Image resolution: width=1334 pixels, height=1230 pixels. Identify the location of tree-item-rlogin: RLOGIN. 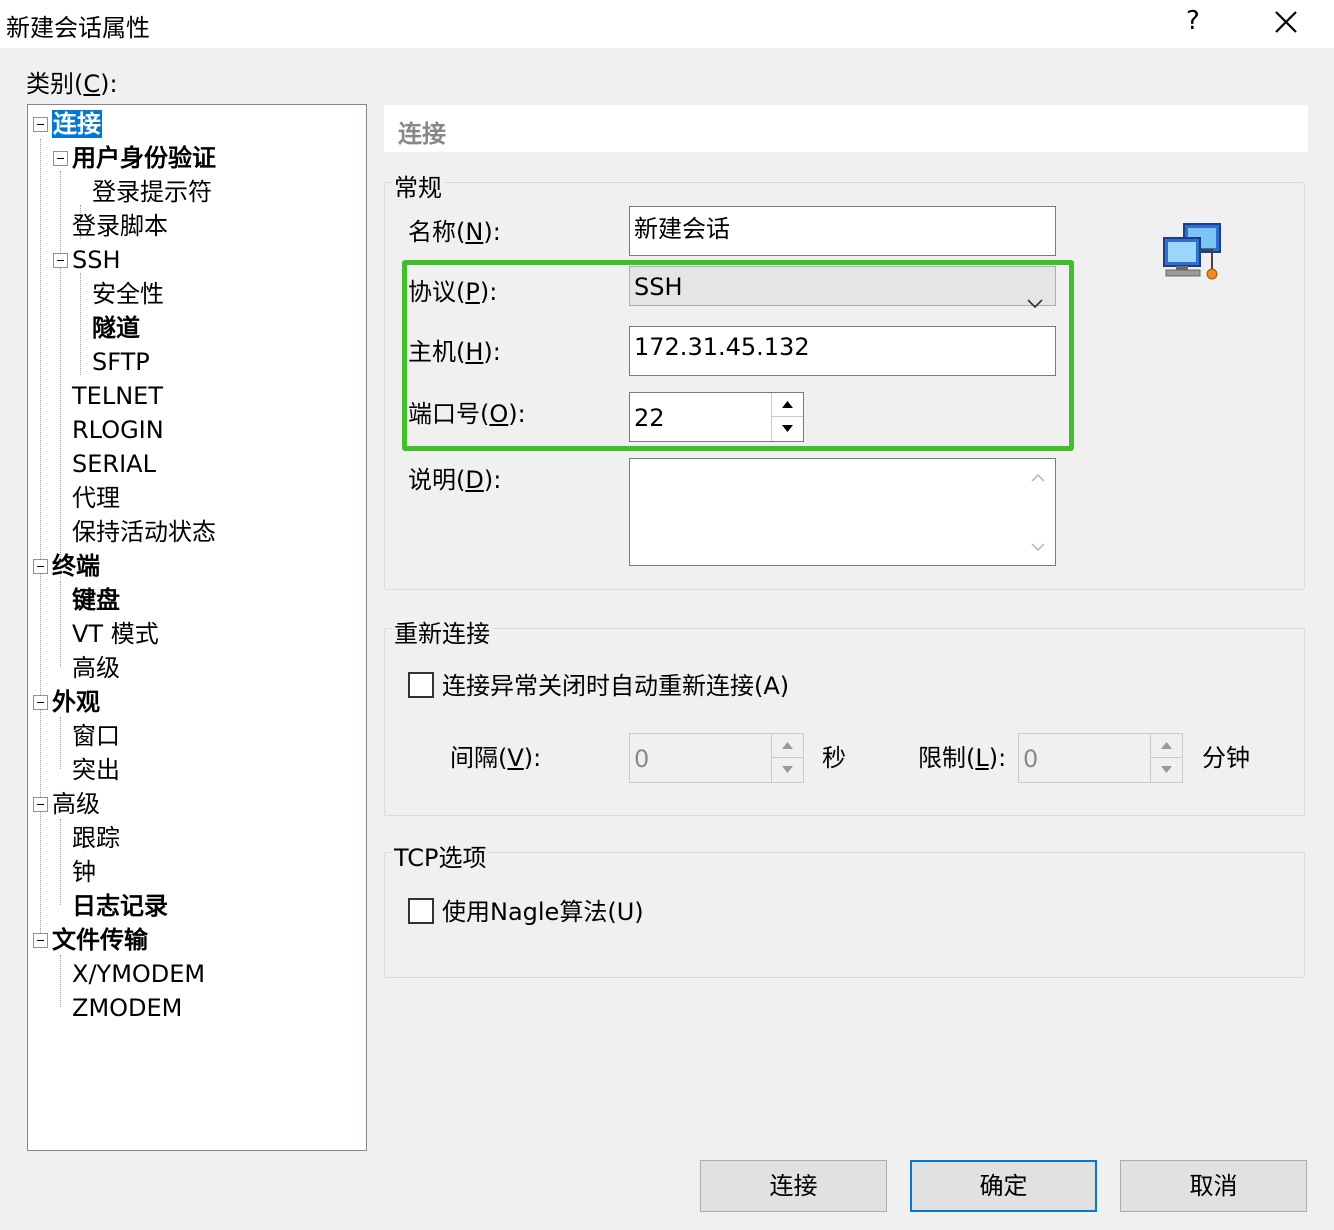
(118, 430).